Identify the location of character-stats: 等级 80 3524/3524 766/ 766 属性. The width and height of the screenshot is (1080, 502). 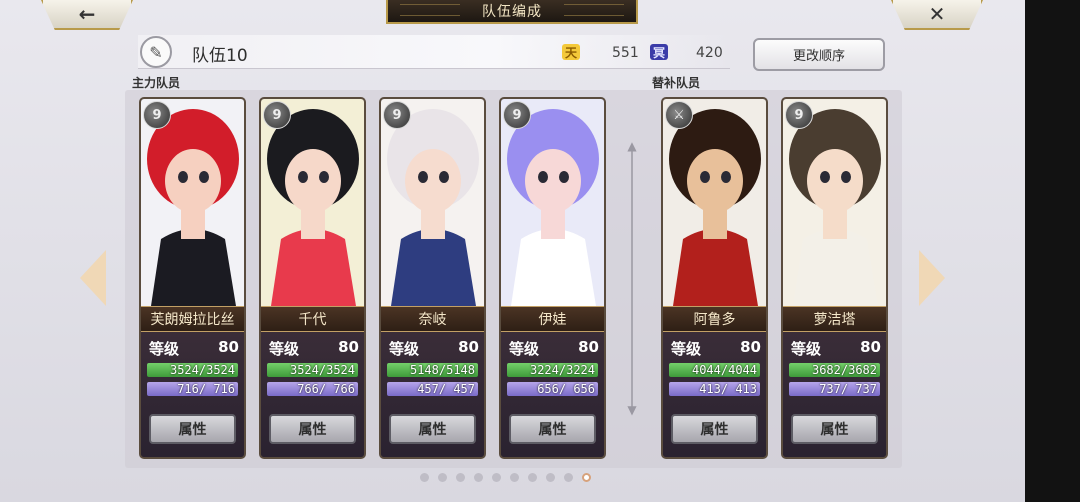
(312, 394).